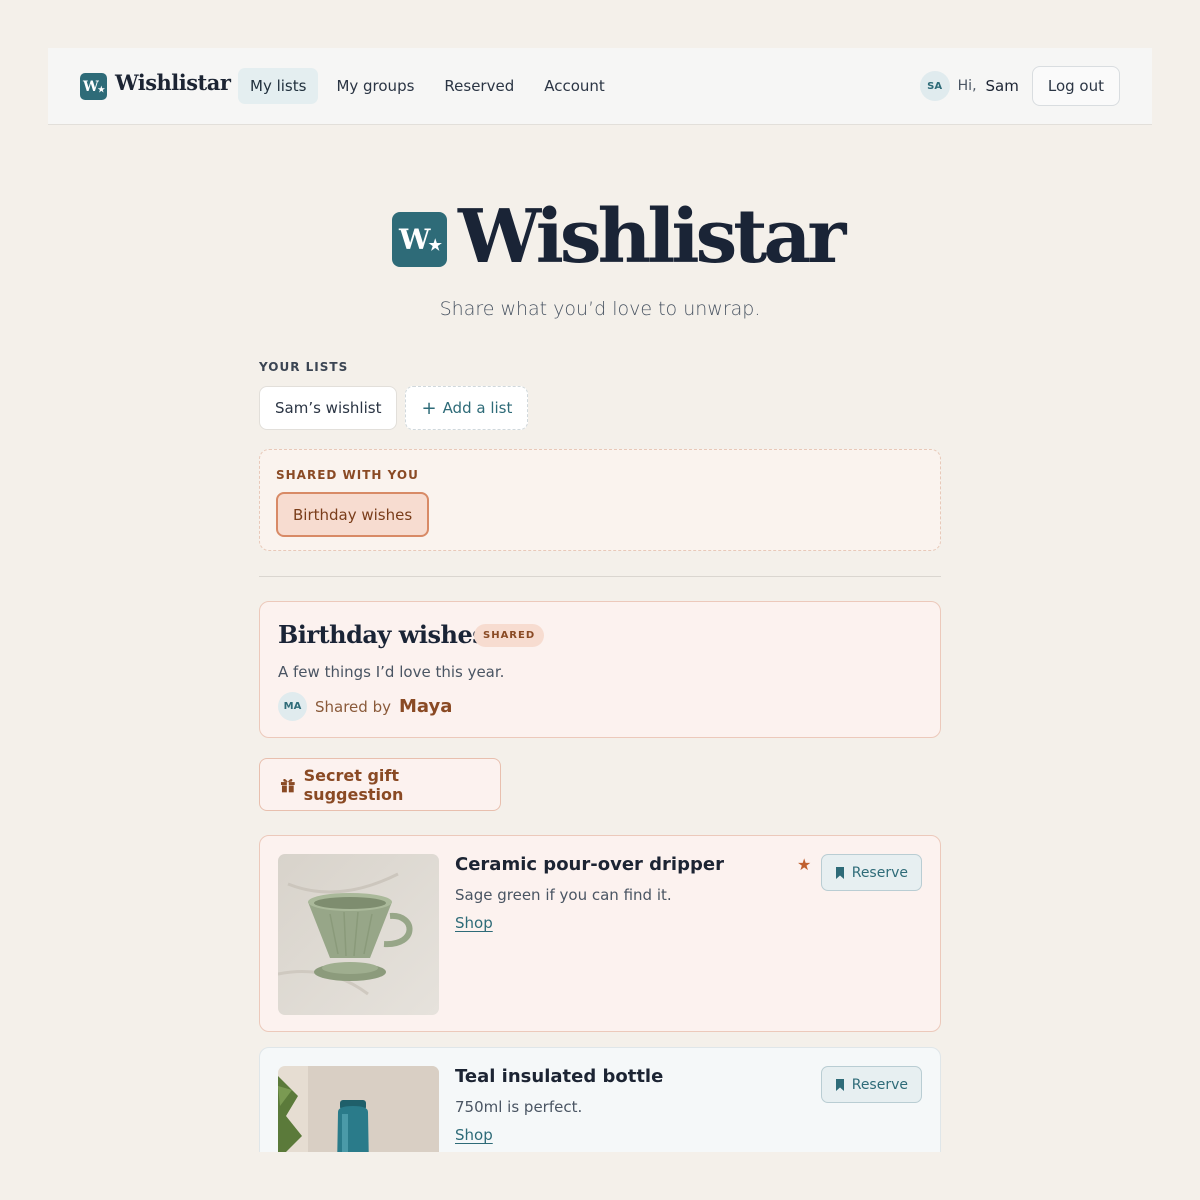 The width and height of the screenshot is (1200, 1200). I want to click on item-title: Ceramic pour-over dripper, so click(589, 864).